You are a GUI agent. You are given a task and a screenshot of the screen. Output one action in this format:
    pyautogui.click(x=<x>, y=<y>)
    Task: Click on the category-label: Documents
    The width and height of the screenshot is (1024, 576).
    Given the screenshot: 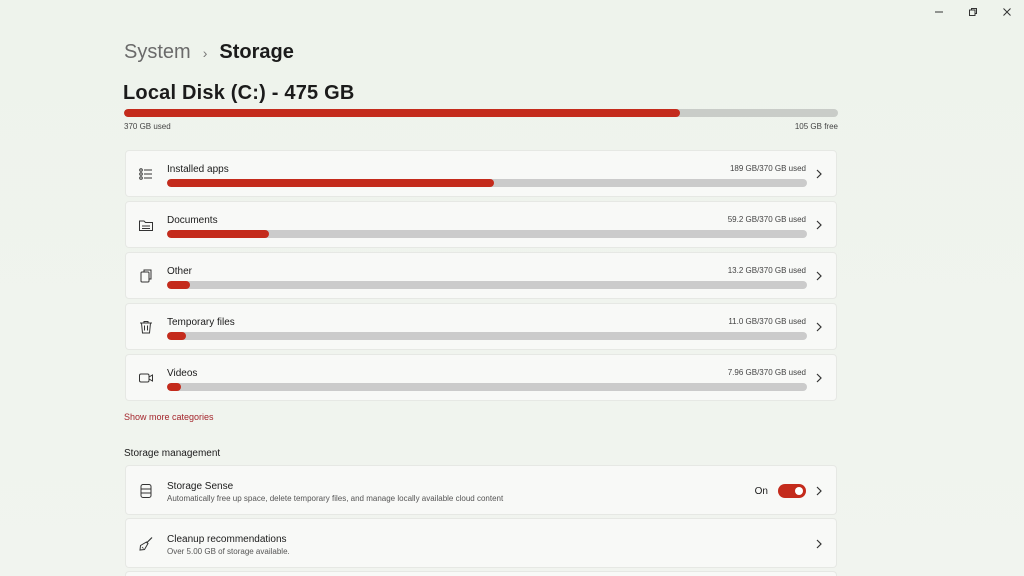 What is the action you would take?
    pyautogui.click(x=192, y=220)
    